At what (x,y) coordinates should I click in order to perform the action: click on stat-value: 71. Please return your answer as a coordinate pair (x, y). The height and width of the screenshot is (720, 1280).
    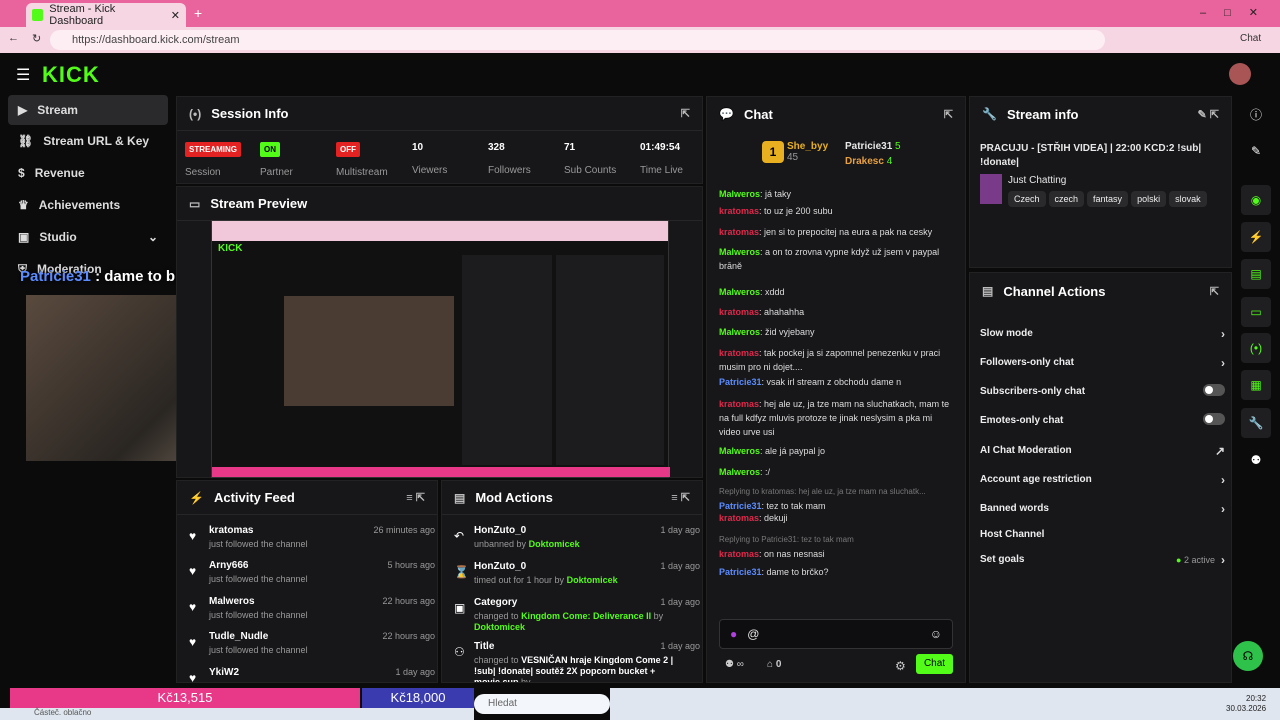
    Looking at the image, I should click on (570, 147).